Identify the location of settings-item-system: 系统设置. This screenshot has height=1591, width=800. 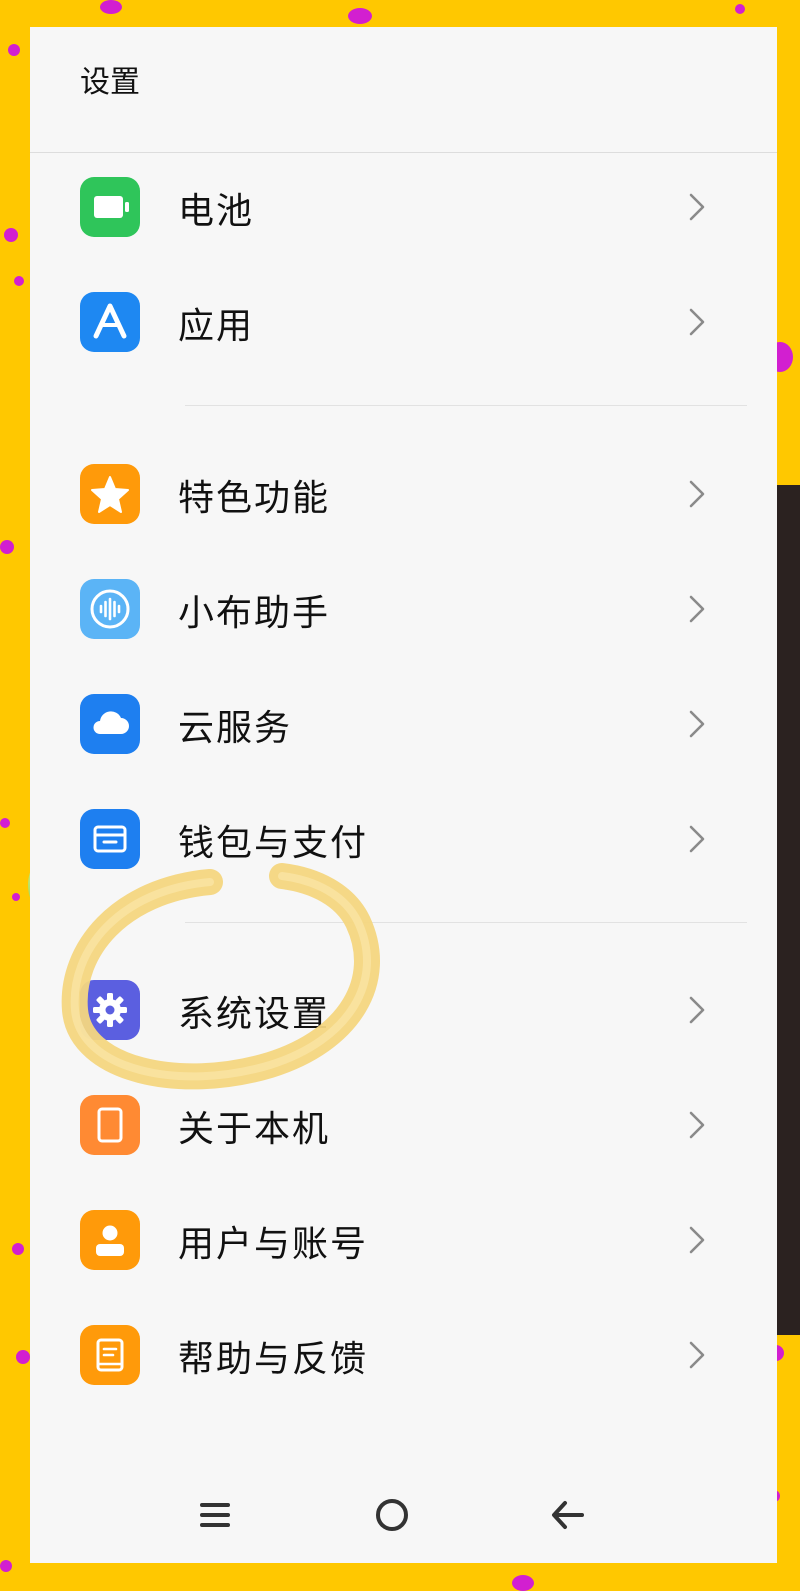
(403, 1010).